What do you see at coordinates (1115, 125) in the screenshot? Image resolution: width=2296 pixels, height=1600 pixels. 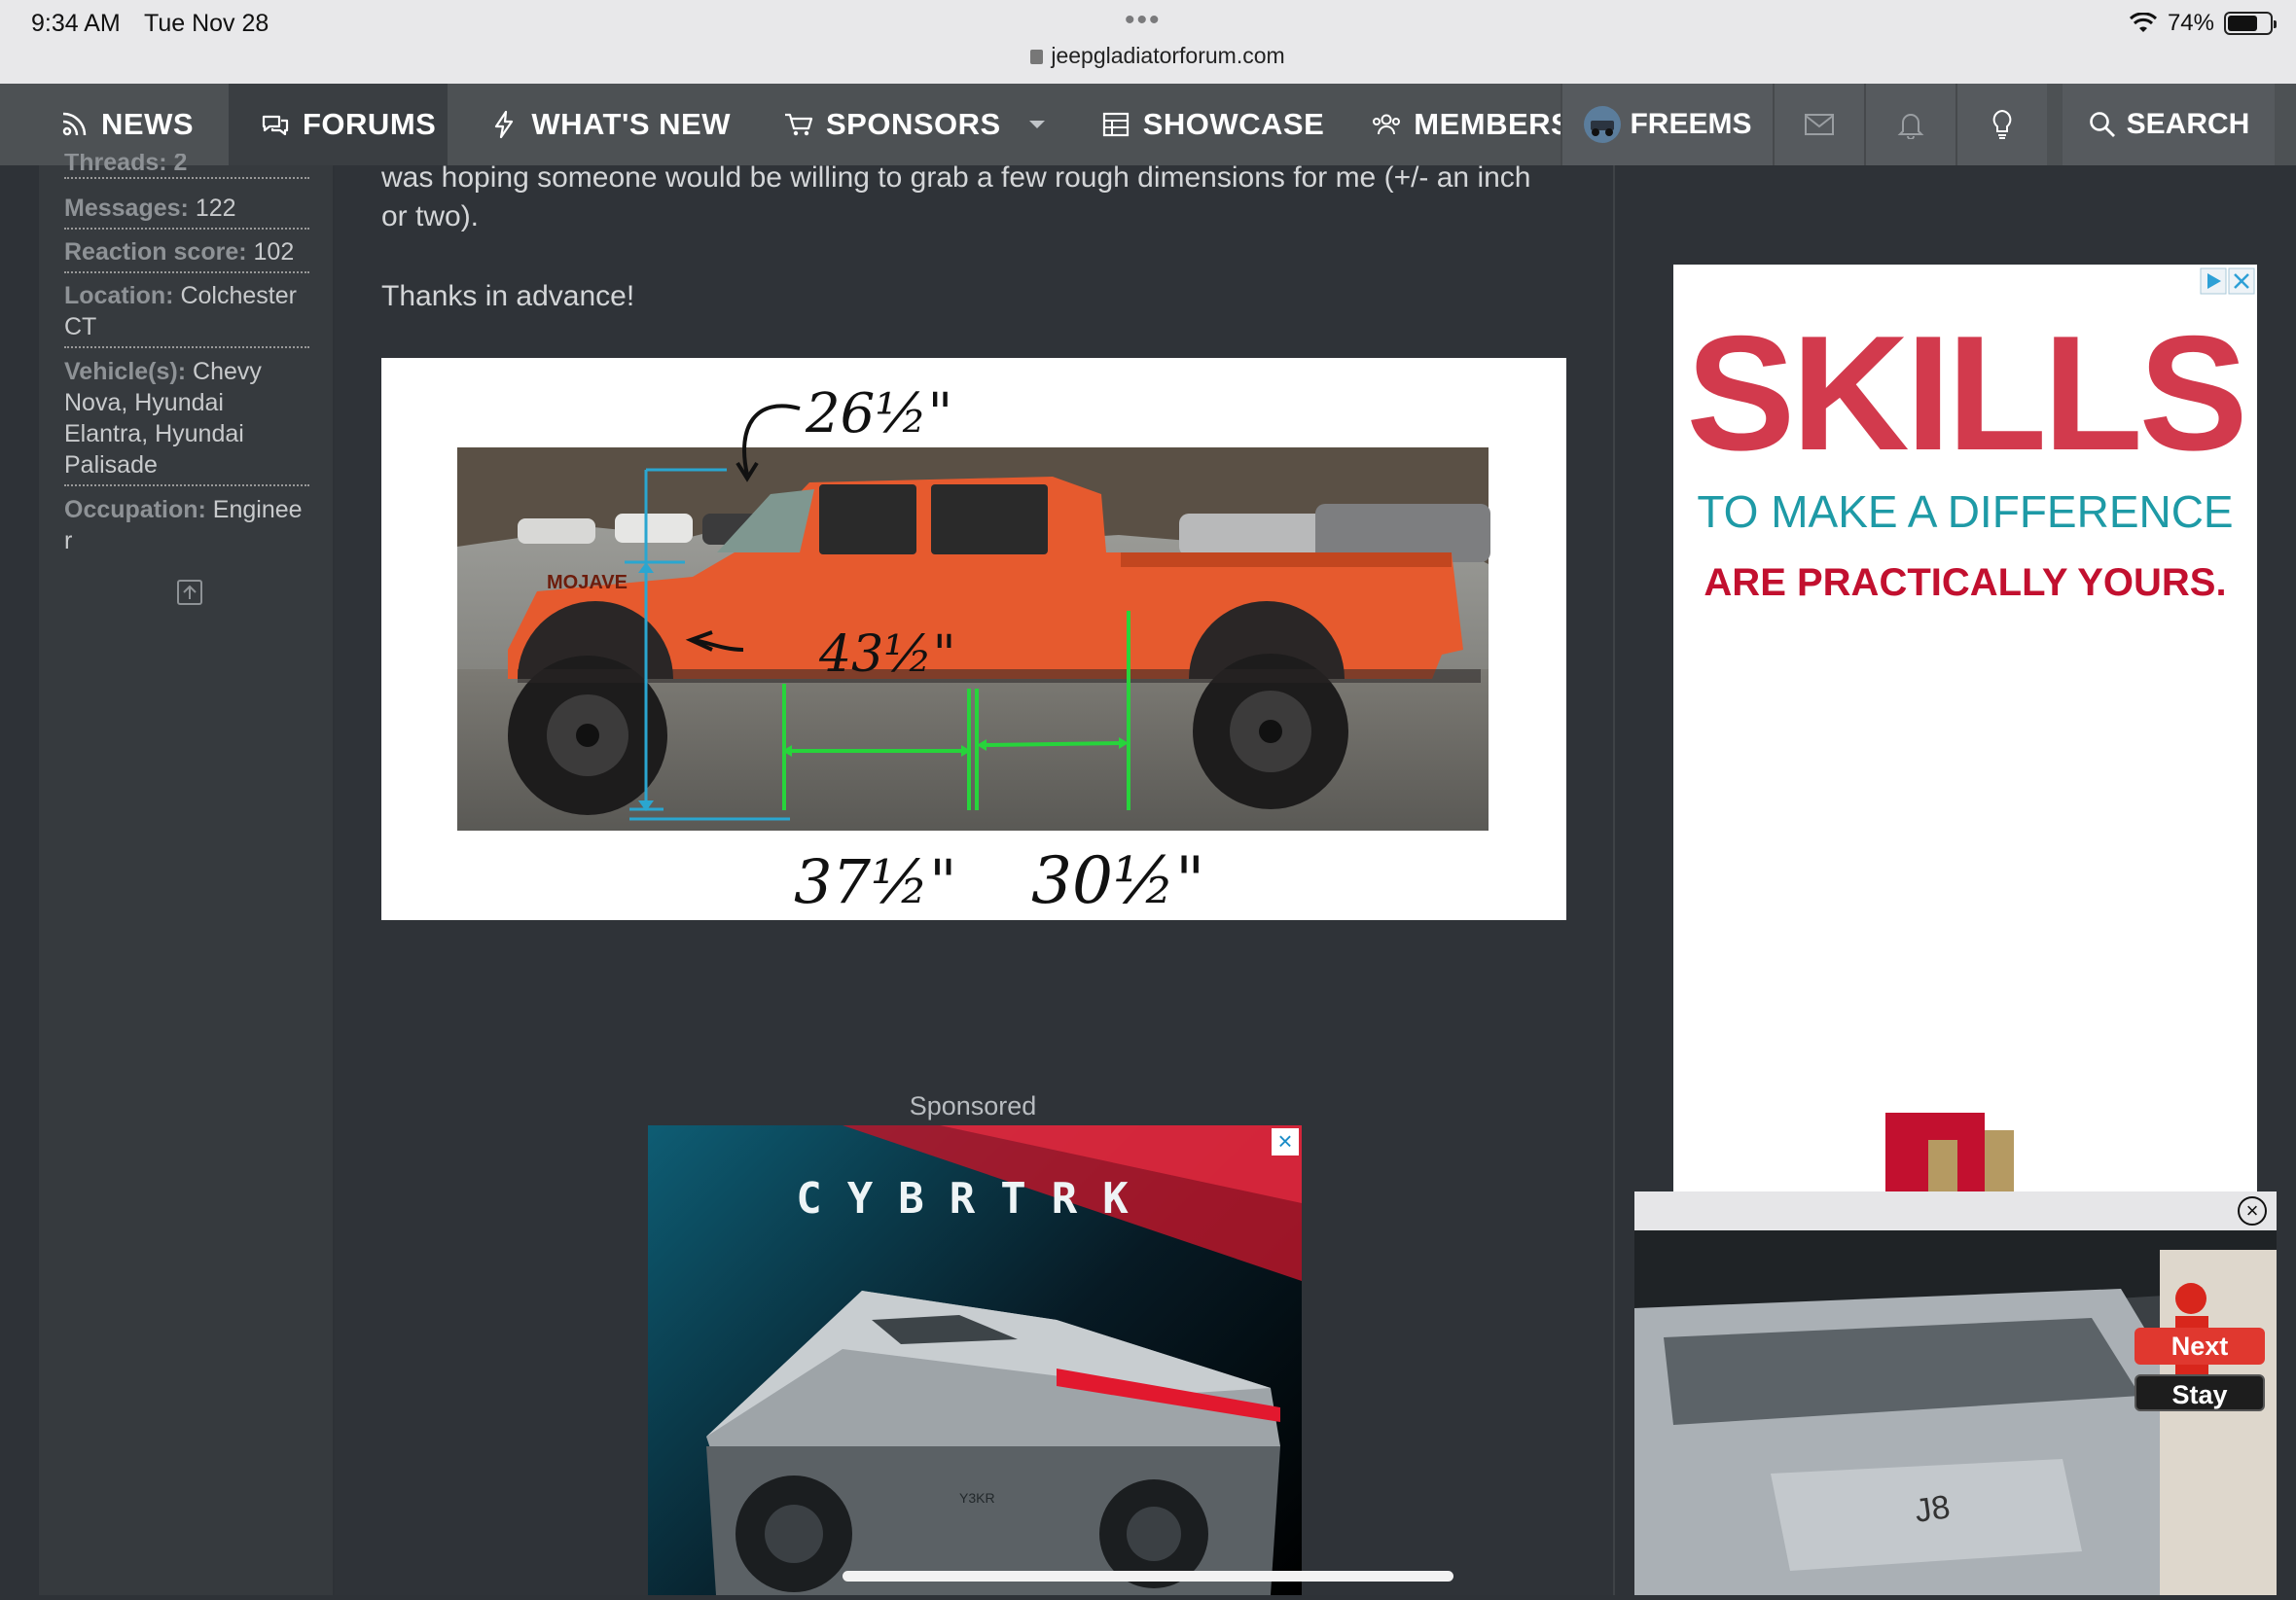 I see `grid-icon` at bounding box center [1115, 125].